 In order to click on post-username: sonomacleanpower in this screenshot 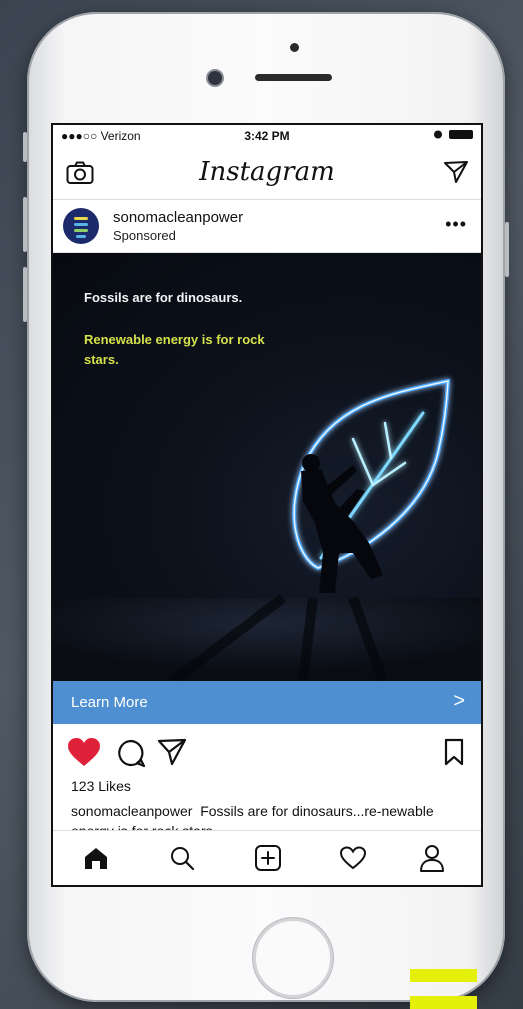, I will do `click(178, 217)`.